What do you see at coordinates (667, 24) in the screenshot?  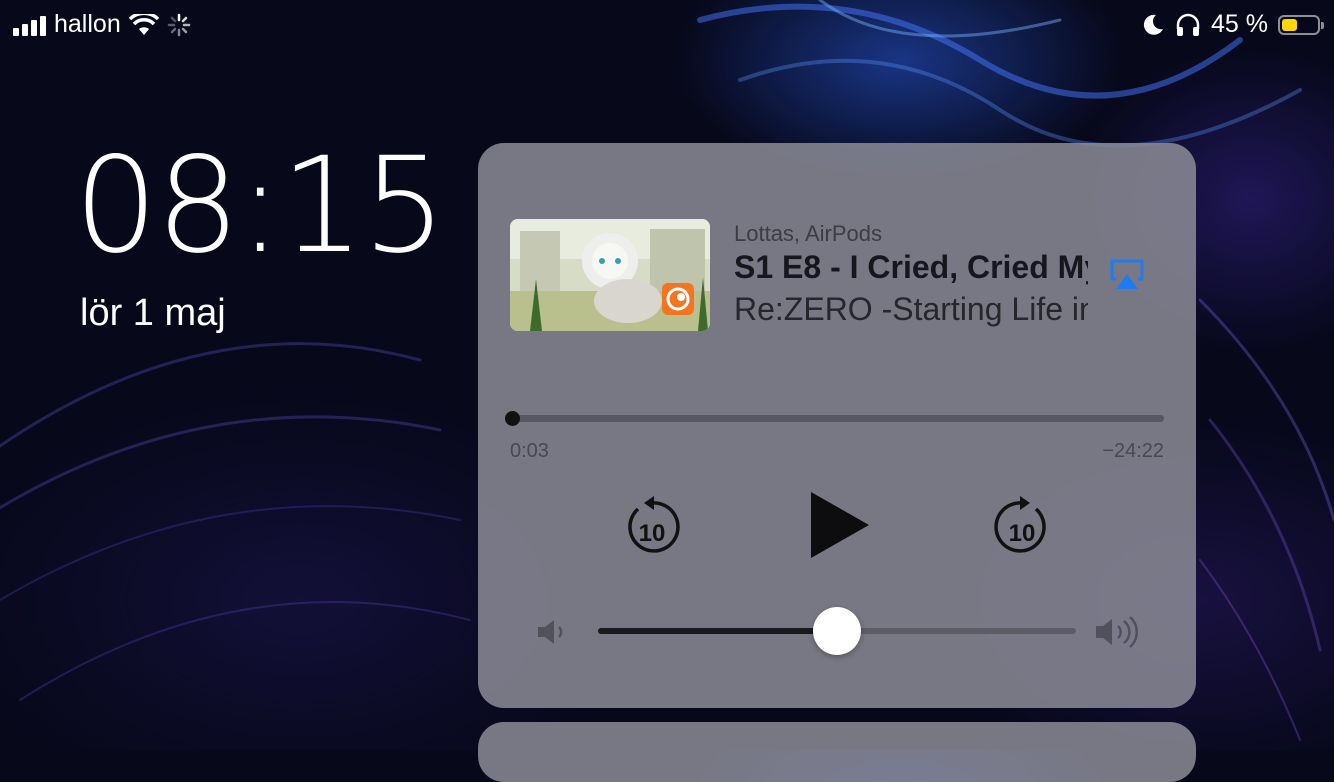 I see `status-bar: hallon 45 %` at bounding box center [667, 24].